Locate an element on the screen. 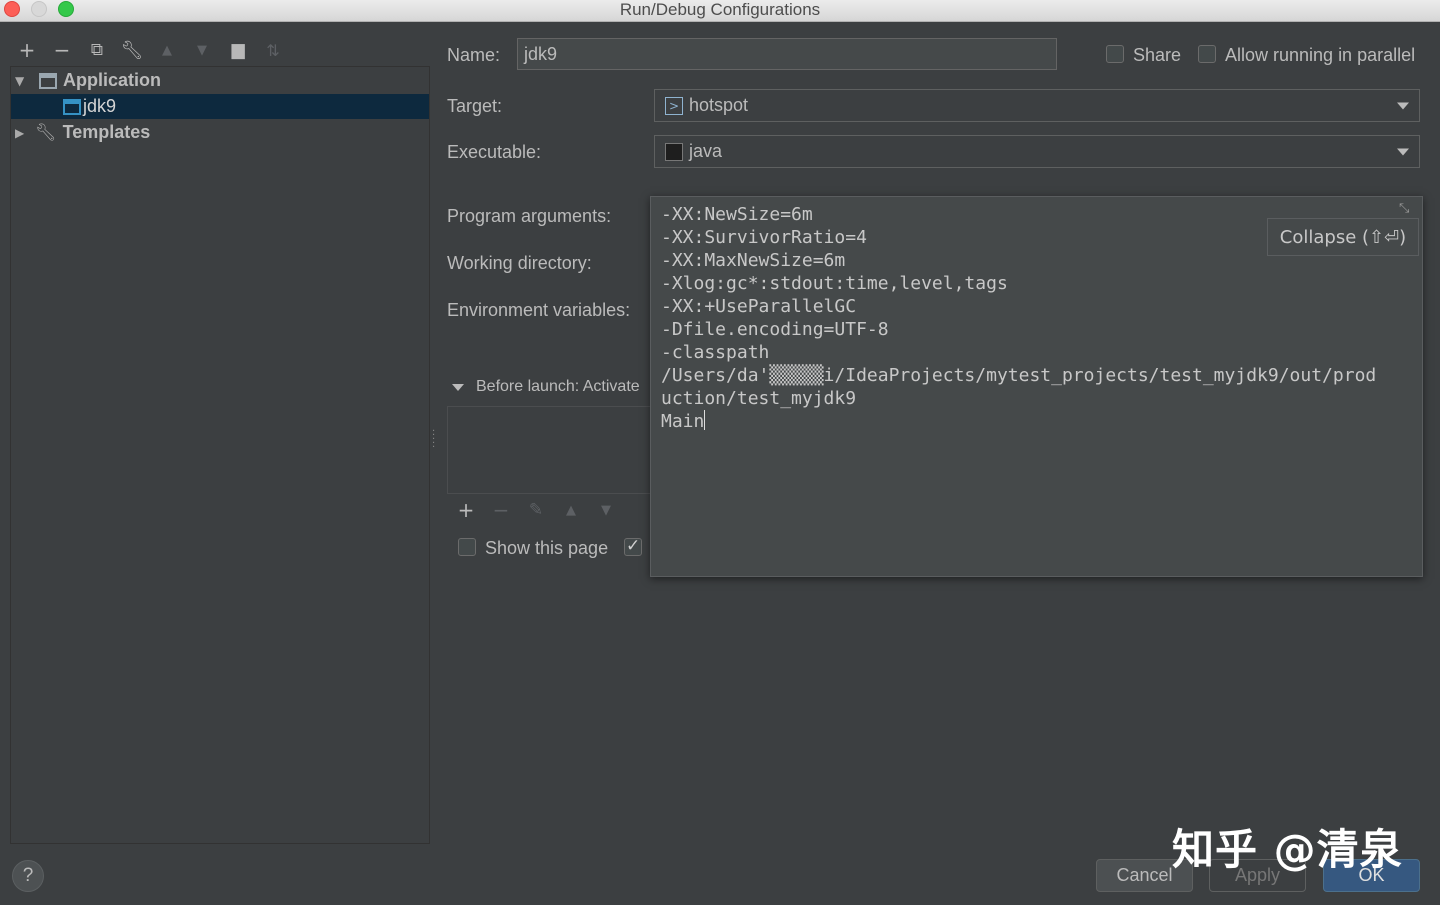 The image size is (1440, 905). argument-line: -classpath is located at coordinates (715, 352).